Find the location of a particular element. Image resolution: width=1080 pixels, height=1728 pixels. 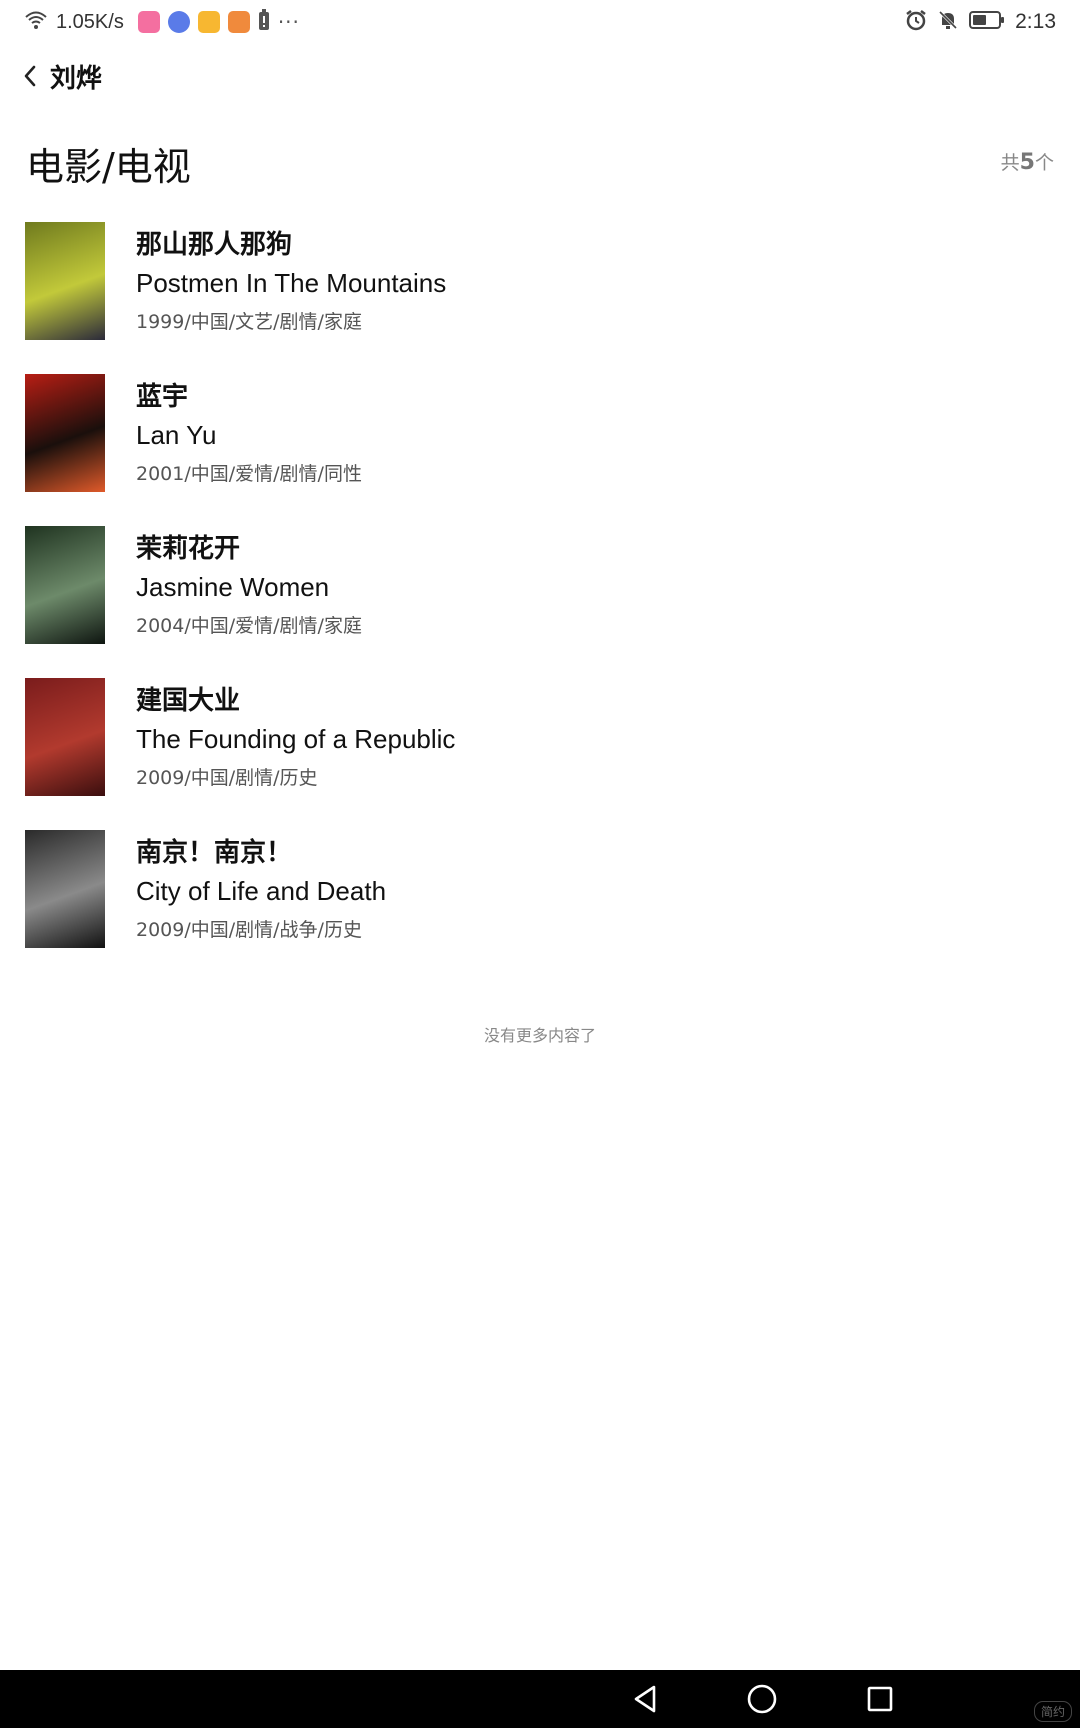

watermark: 简约 is located at coordinates (1052, 1711).